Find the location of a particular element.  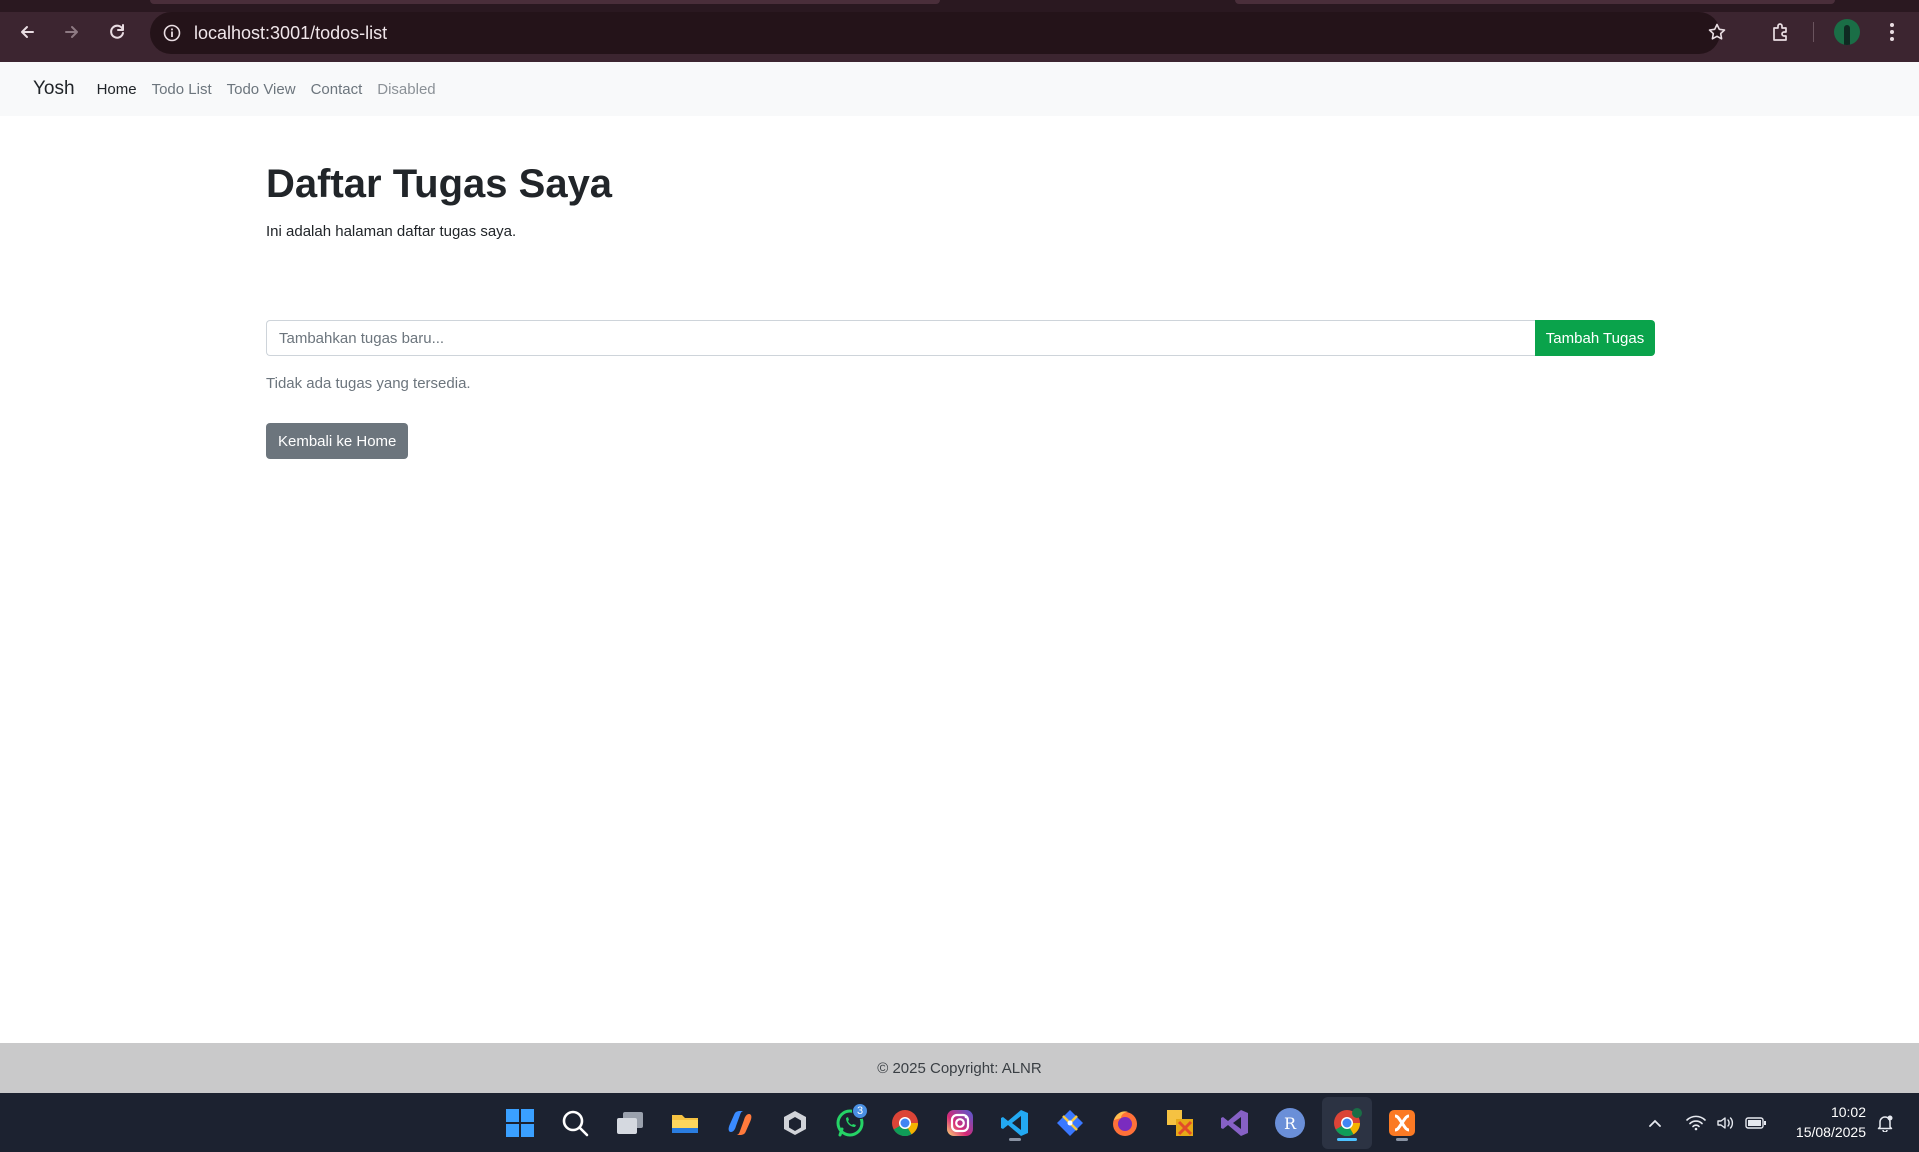

r-app-icon: R is located at coordinates (1290, 1123).